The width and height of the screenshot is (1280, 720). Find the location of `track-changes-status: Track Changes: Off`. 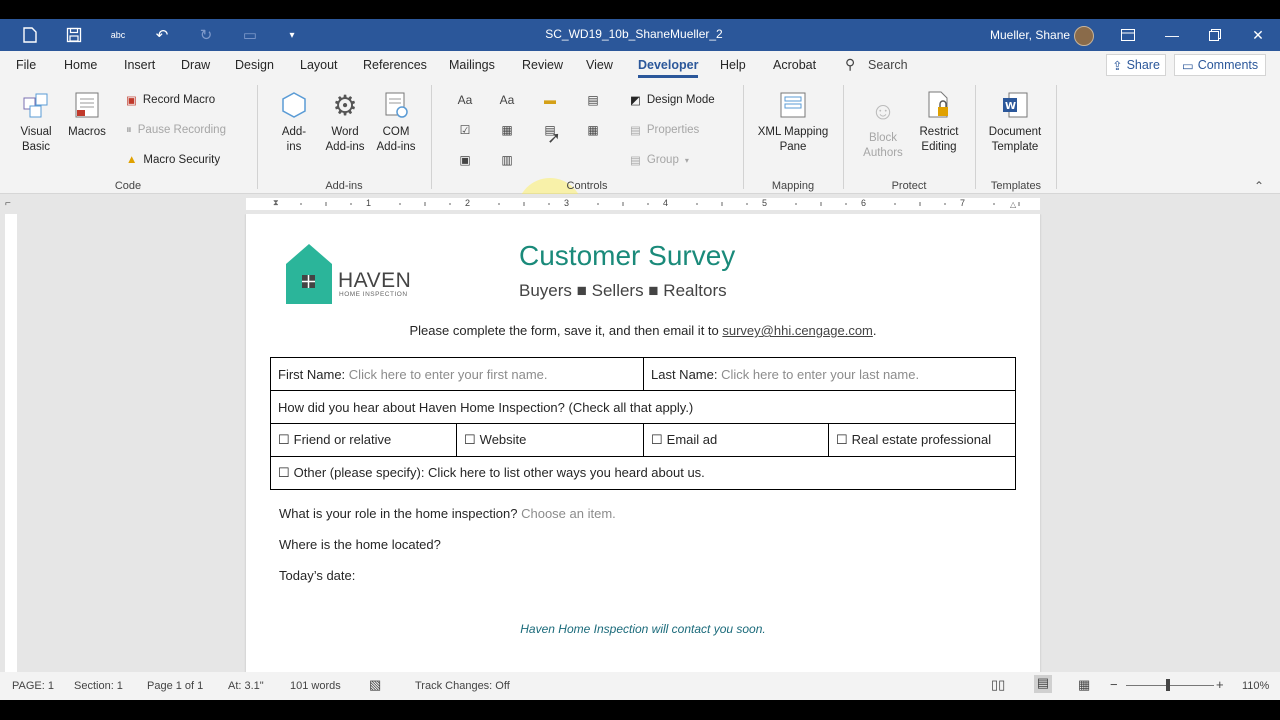

track-changes-status: Track Changes: Off is located at coordinates (462, 686).